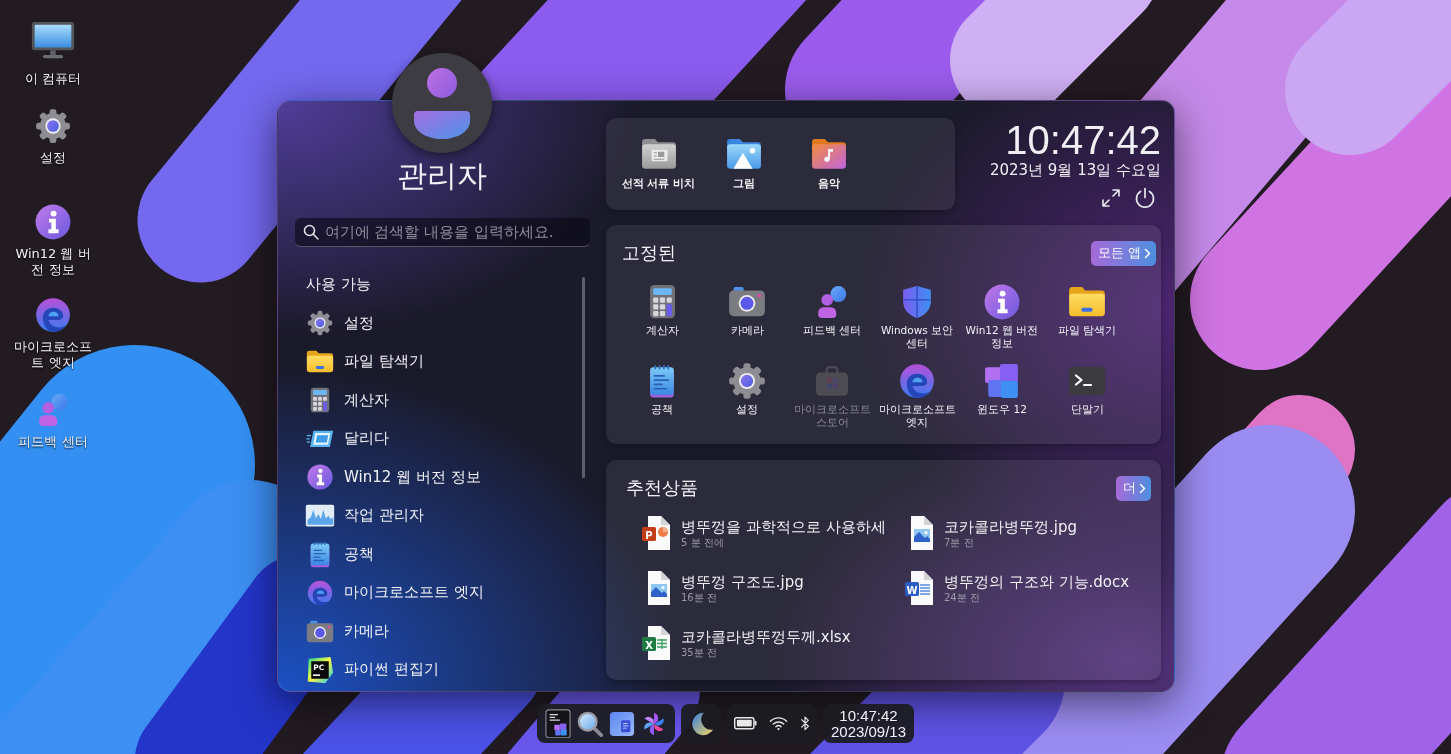  I want to click on pinned-app: 피드백 센터, so click(832, 322).